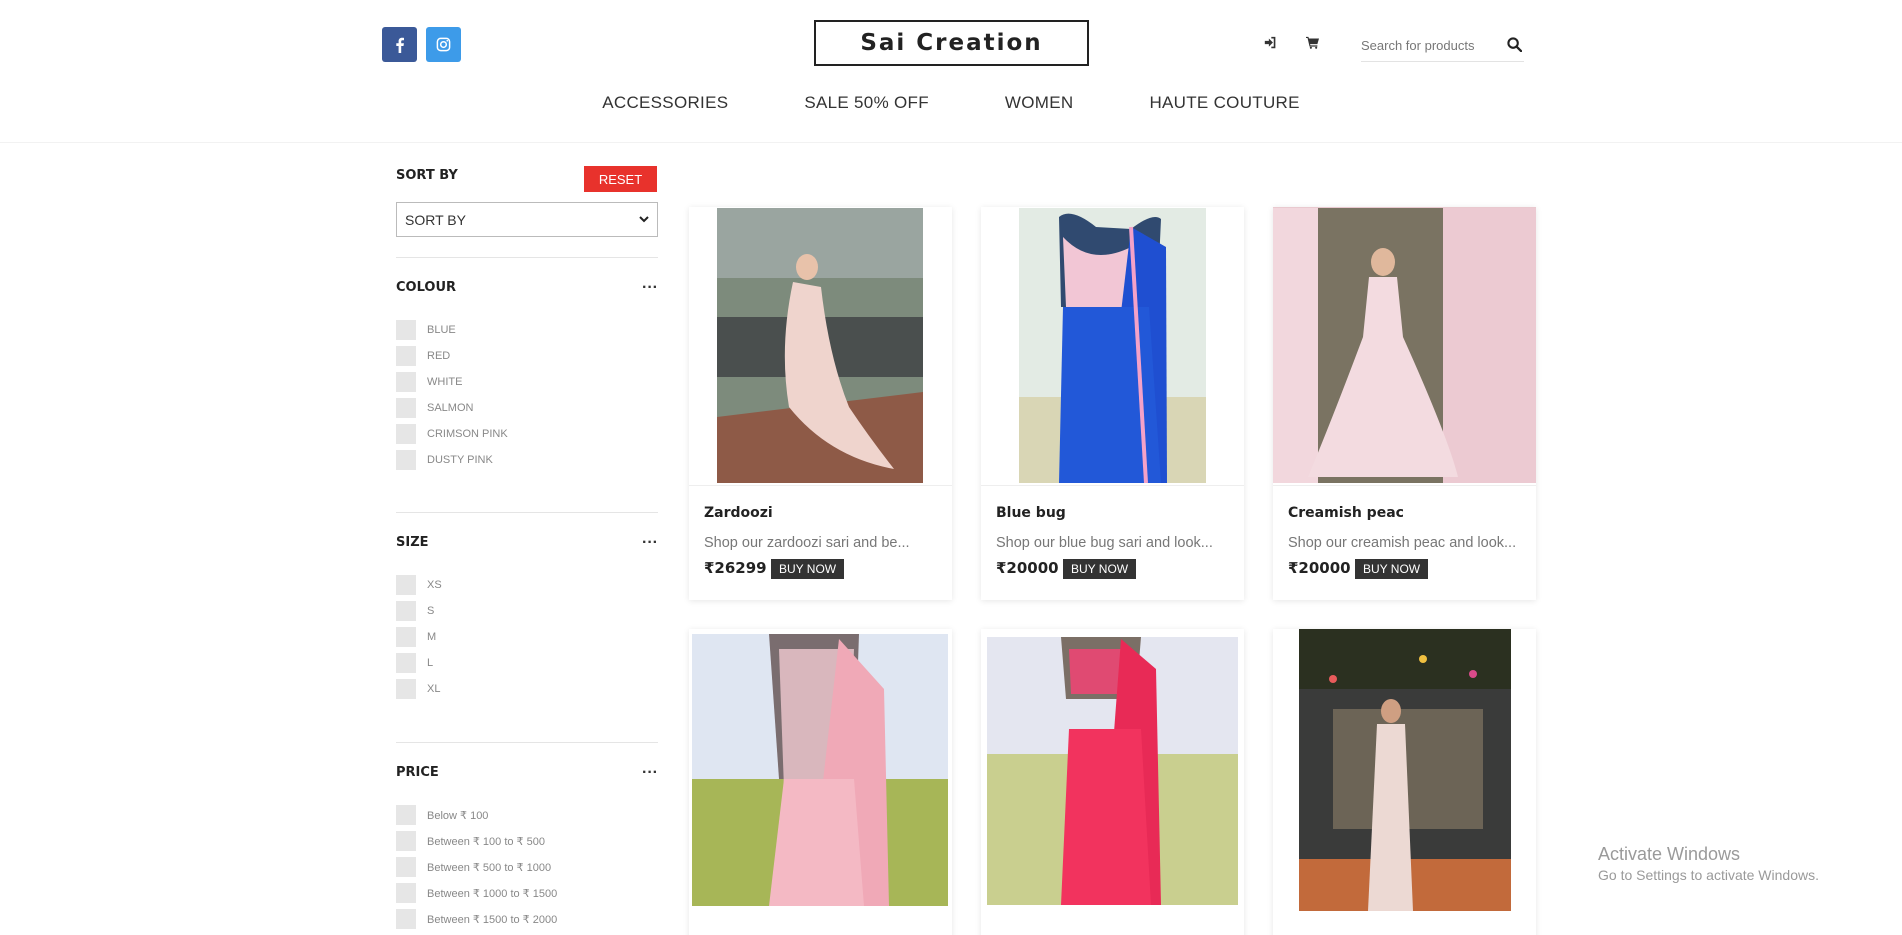 The image size is (1902, 935). Describe the element at coordinates (1669, 854) in the screenshot. I see `watermark-title: Activate Windows` at that location.